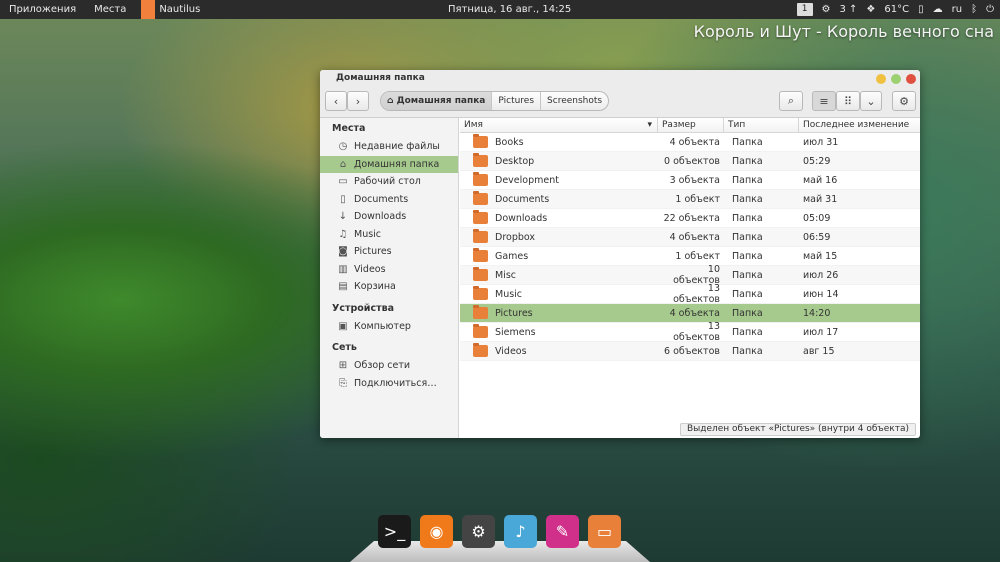  Describe the element at coordinates (42, 9) in the screenshot. I see `applications-menu: Приложения` at that location.